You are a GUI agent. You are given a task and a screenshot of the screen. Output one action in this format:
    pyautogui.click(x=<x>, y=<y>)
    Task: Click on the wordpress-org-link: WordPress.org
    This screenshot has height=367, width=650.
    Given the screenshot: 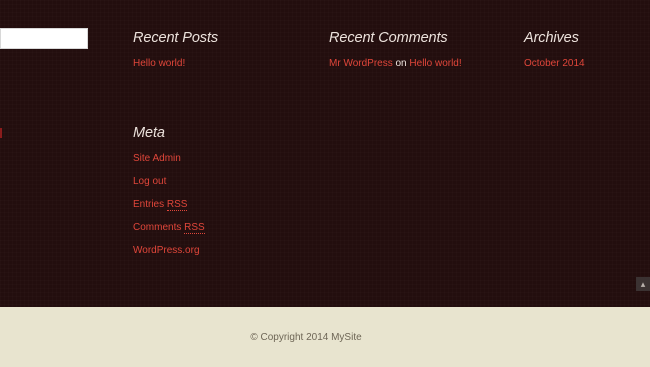 What is the action you would take?
    pyautogui.click(x=166, y=250)
    